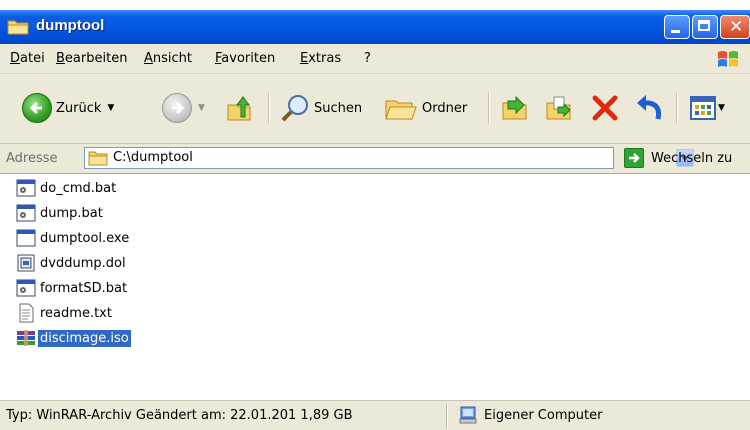 Image resolution: width=750 pixels, height=430 pixels. I want to click on list-item: formatSD.bat, so click(72, 288).